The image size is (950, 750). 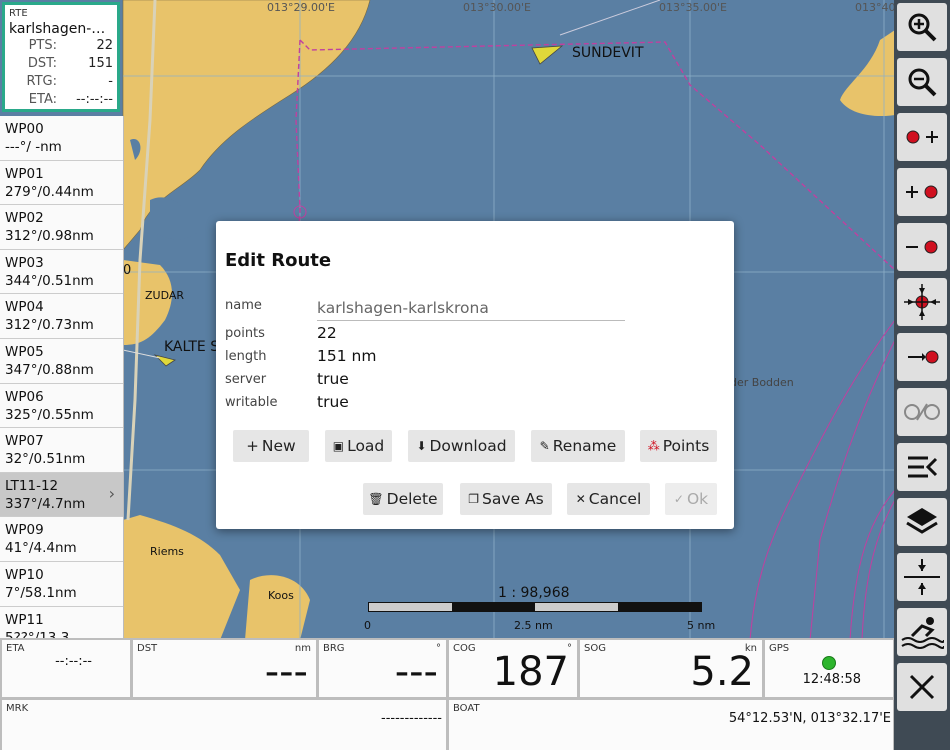 What do you see at coordinates (251, 402) in the screenshot?
I see `writable-label: writable` at bounding box center [251, 402].